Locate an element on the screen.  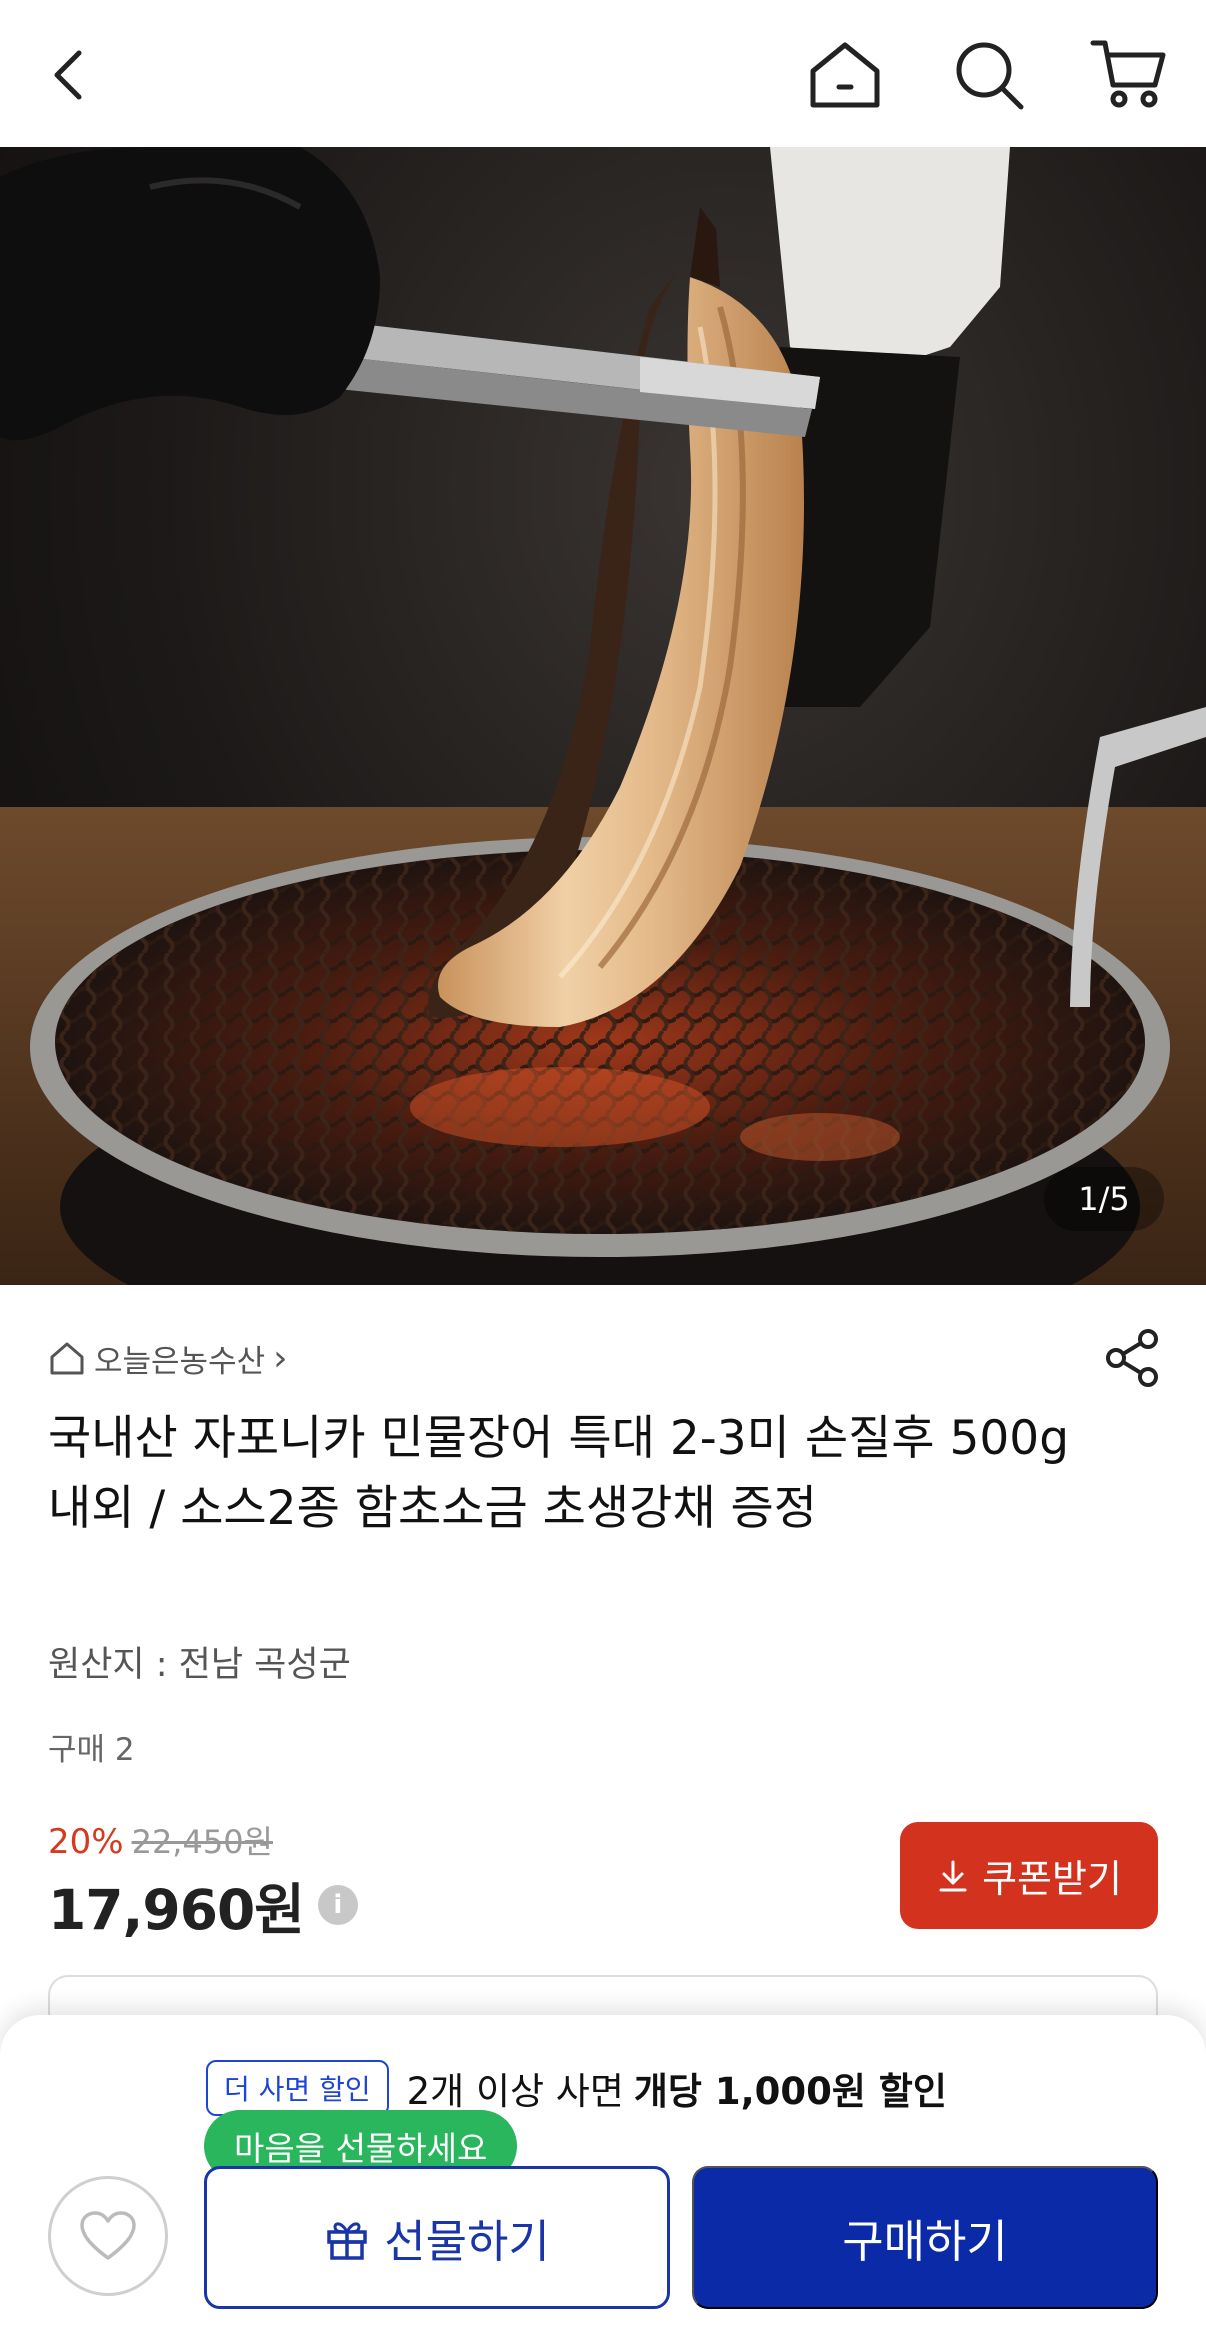
back-arrow-icon is located at coordinates (71, 75).